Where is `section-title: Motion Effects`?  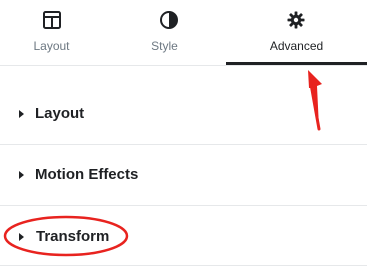 section-title: Motion Effects is located at coordinates (87, 174).